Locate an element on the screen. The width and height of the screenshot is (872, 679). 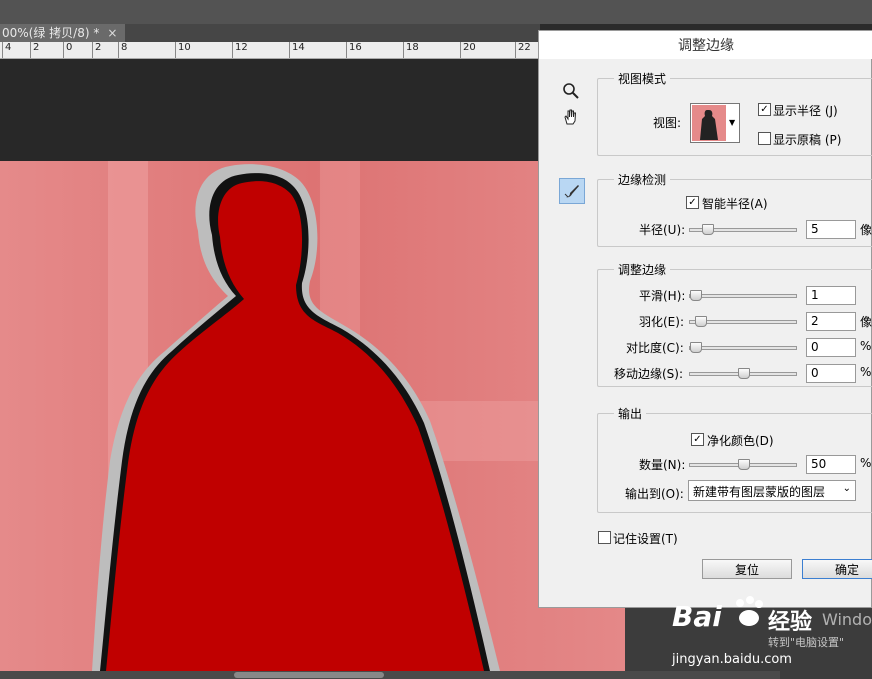
decontaminate-checkbox: ✓ is located at coordinates (697, 439).